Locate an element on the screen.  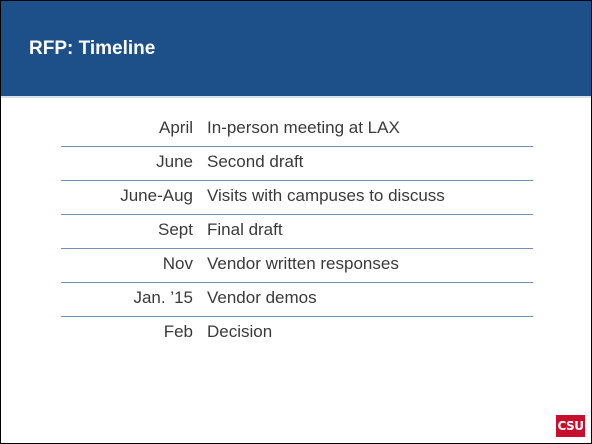
timeline-row: June Second draft is located at coordinates (297, 164).